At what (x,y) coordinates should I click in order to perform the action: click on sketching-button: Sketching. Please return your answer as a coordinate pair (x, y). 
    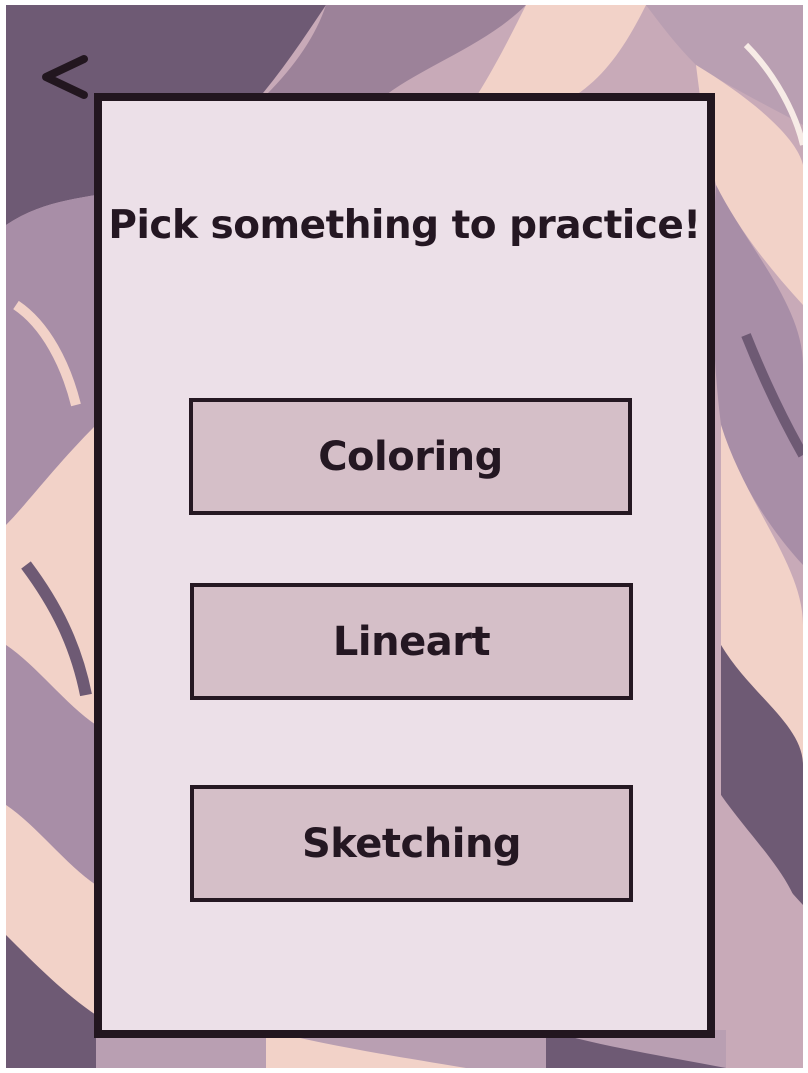
    Looking at the image, I should click on (411, 843).